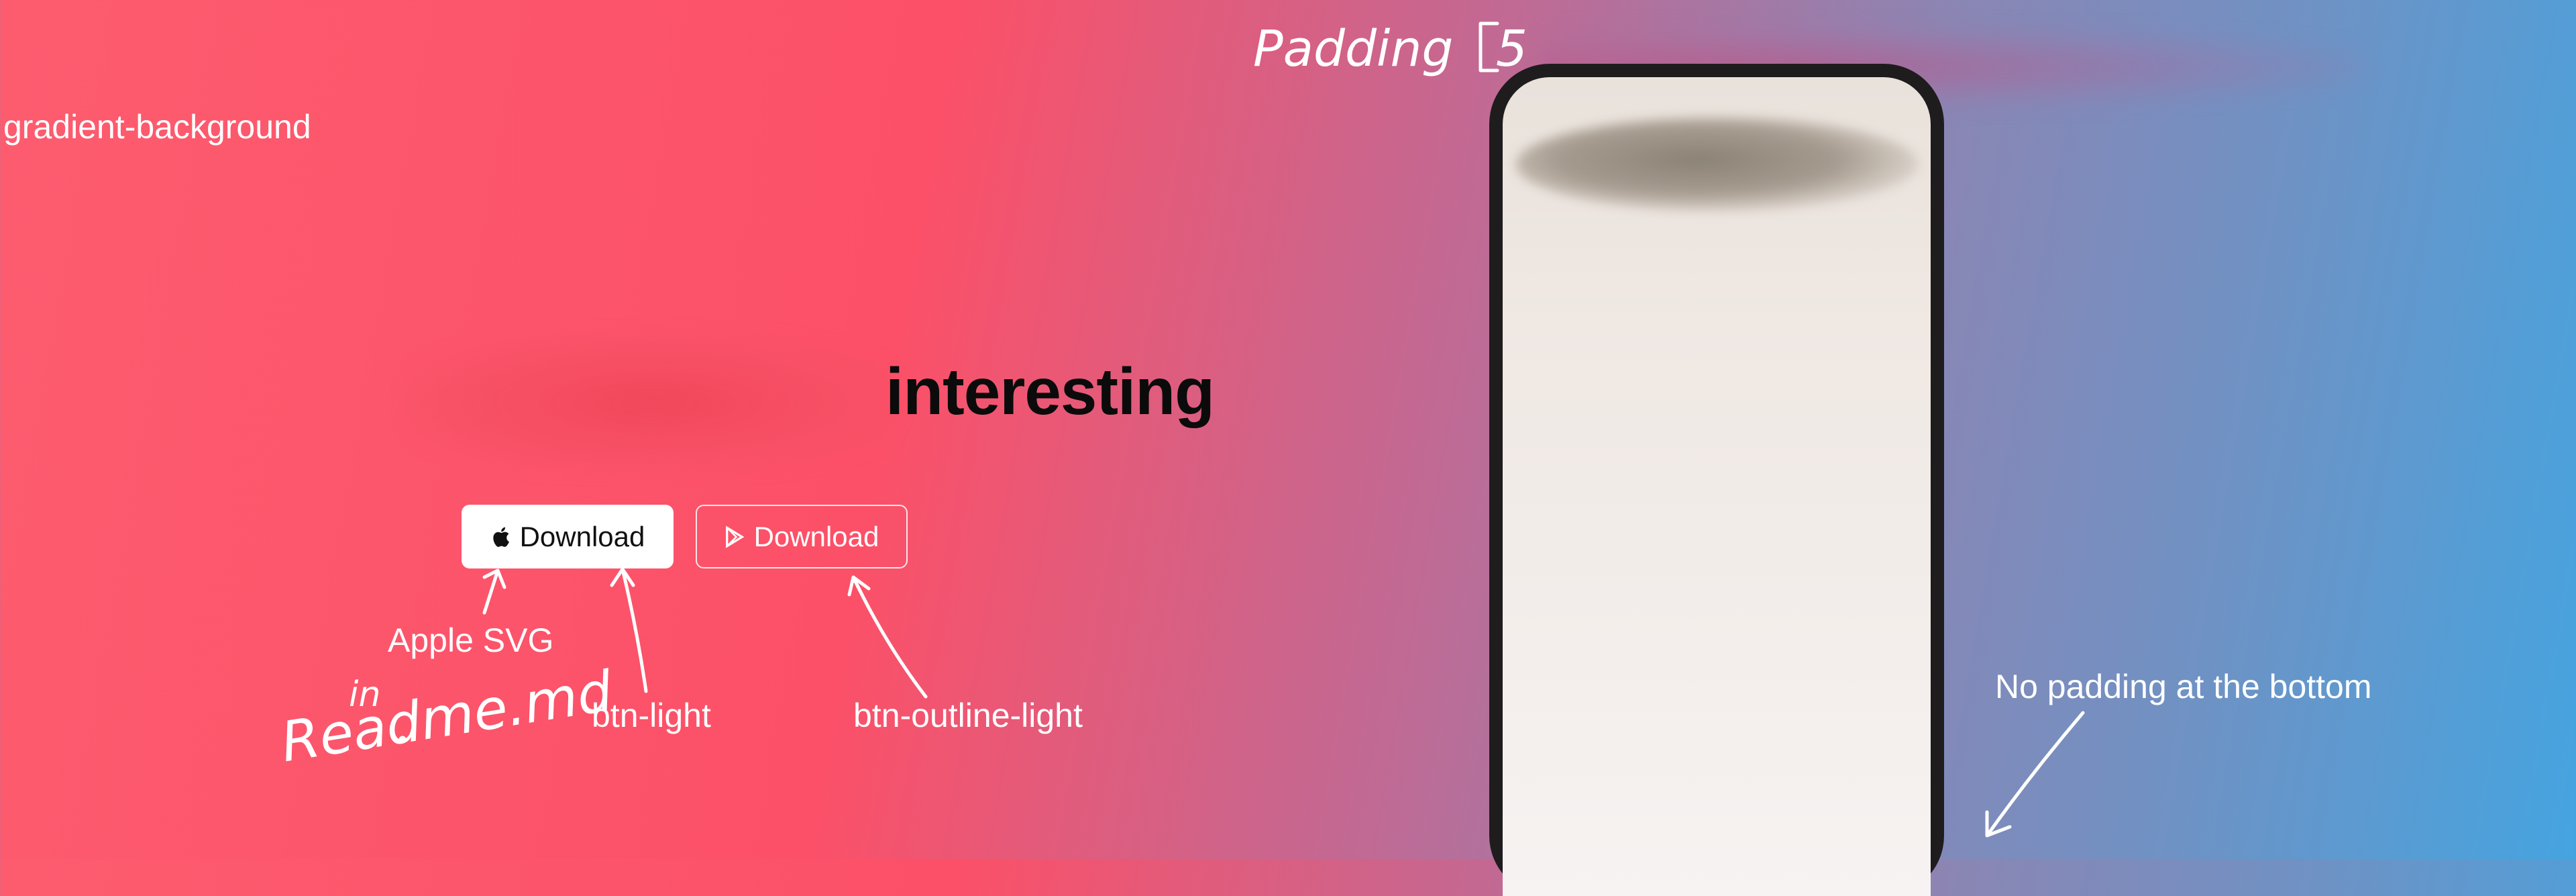 The width and height of the screenshot is (2576, 896). Describe the element at coordinates (446, 717) in the screenshot. I see `readme-annotation: Readme.md` at that location.